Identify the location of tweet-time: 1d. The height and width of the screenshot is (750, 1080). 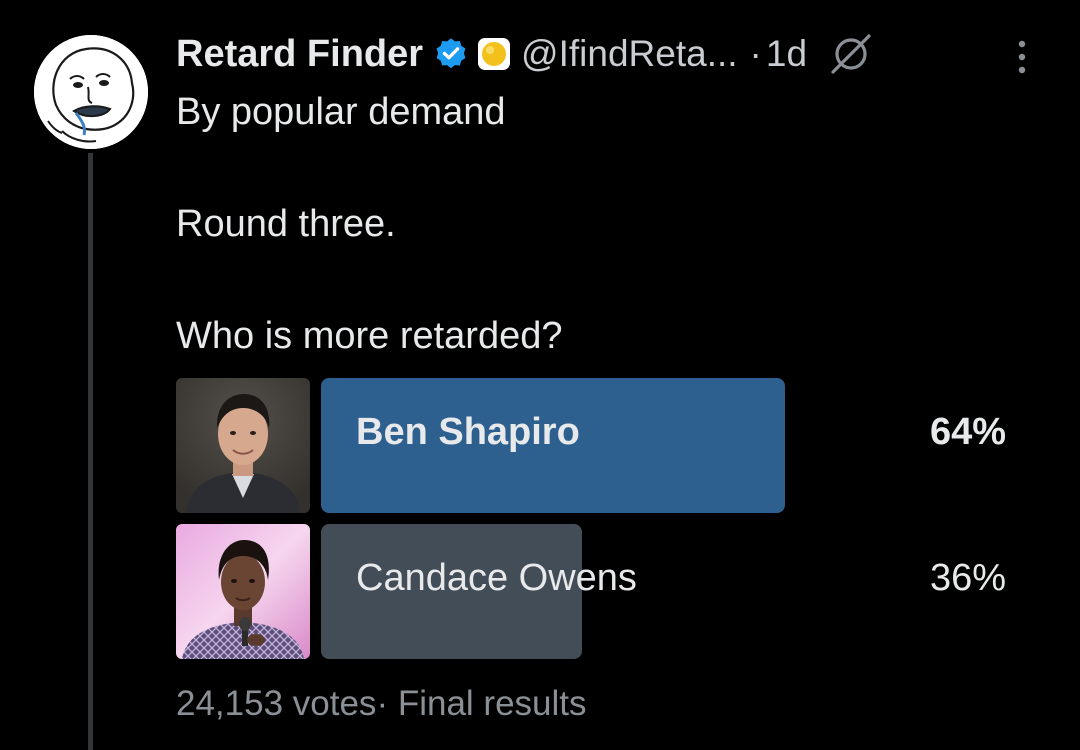
(786, 54).